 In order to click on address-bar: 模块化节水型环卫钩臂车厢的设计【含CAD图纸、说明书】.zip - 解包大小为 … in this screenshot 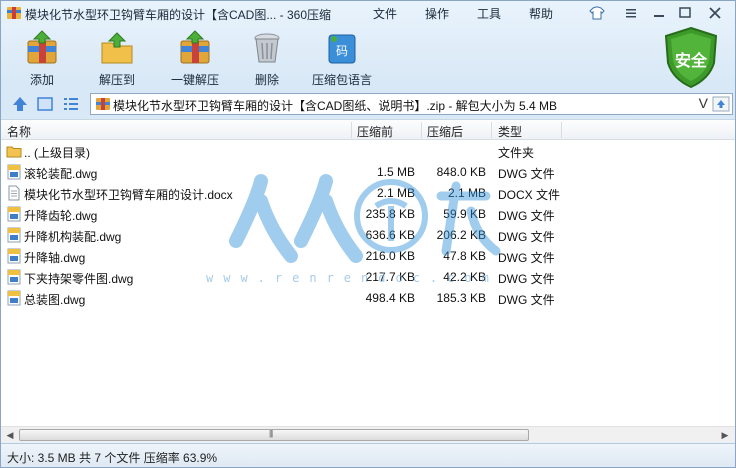, I will do `click(411, 104)`.